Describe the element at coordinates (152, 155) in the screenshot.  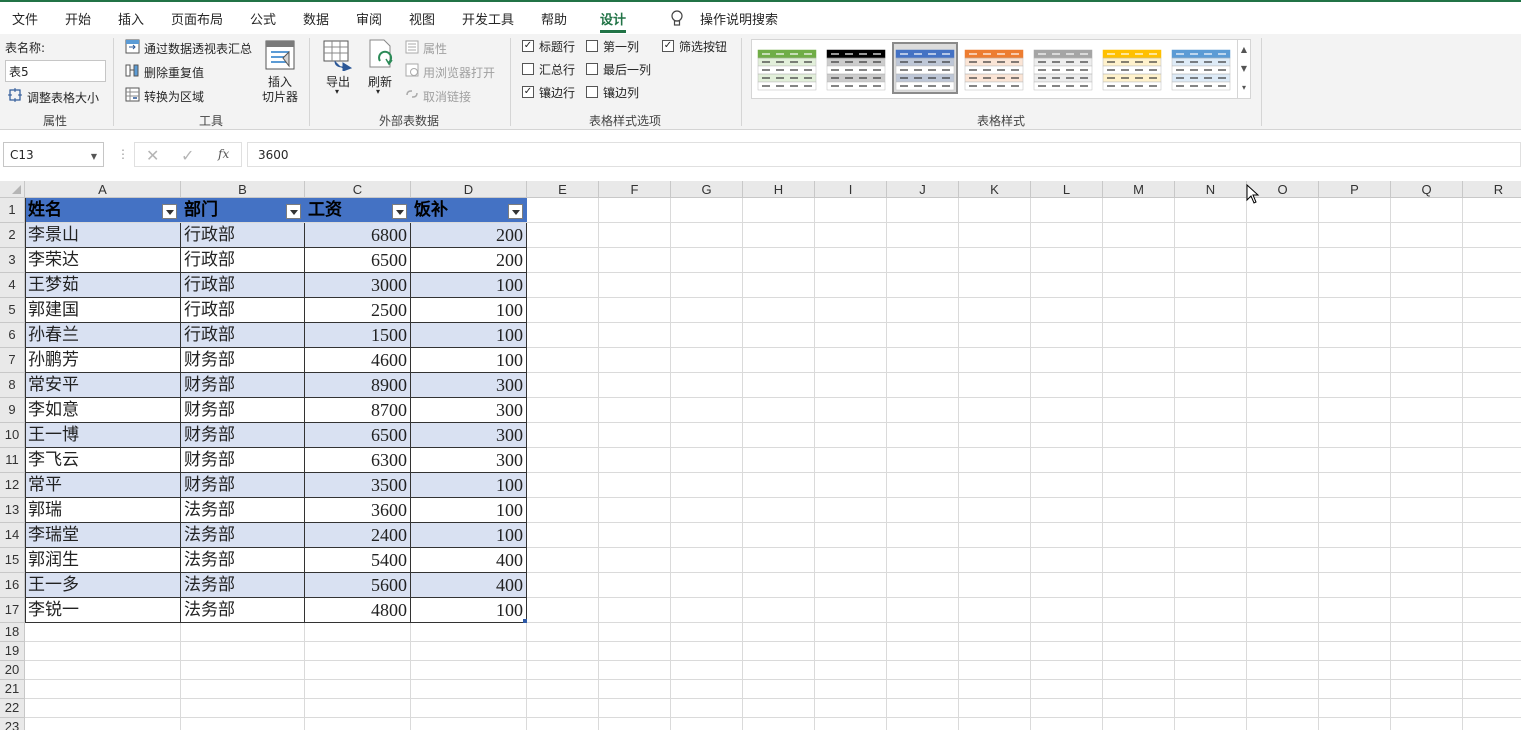
I see `cancel-icon: ✕` at that location.